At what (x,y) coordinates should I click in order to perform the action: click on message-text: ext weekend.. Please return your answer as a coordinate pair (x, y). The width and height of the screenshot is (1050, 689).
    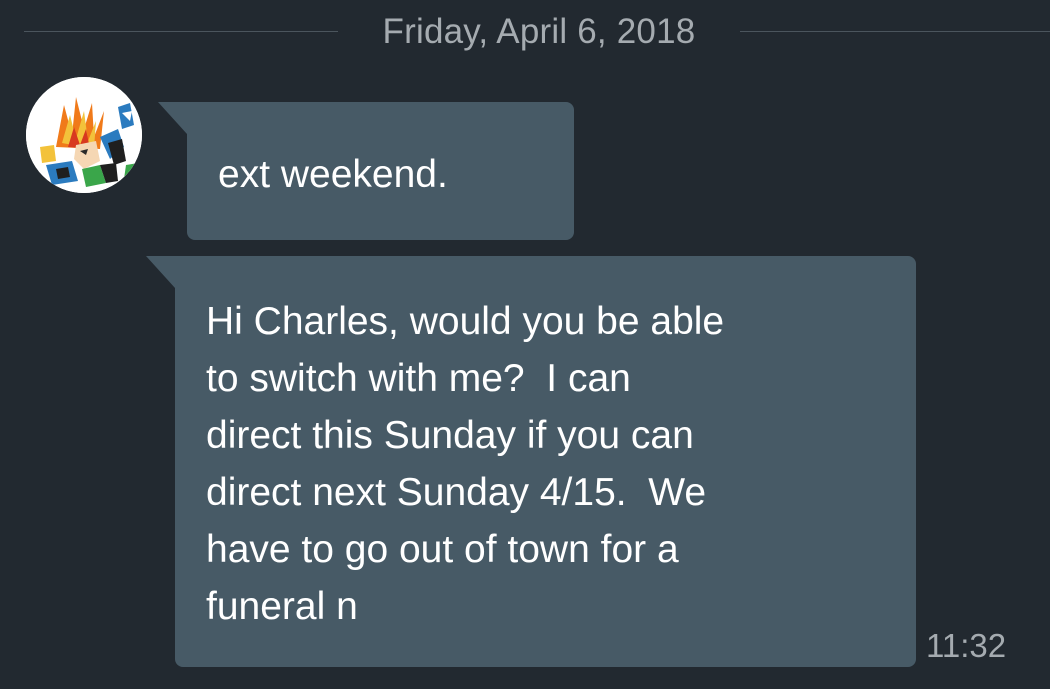
    Looking at the image, I should click on (333, 174).